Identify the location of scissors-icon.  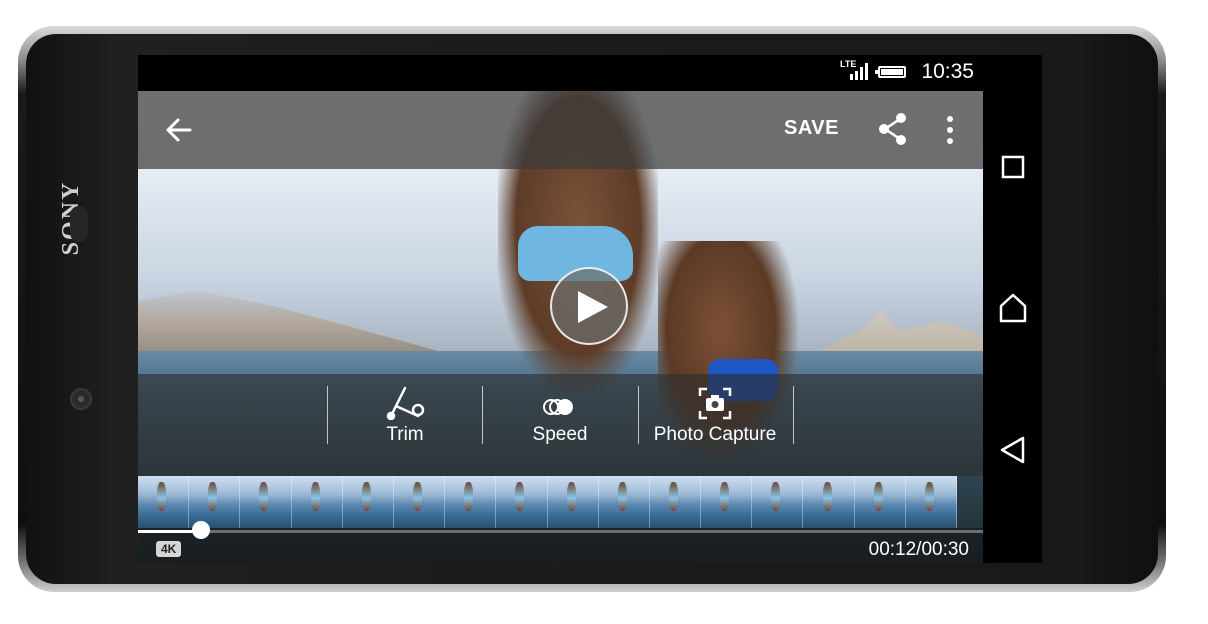
(405, 403).